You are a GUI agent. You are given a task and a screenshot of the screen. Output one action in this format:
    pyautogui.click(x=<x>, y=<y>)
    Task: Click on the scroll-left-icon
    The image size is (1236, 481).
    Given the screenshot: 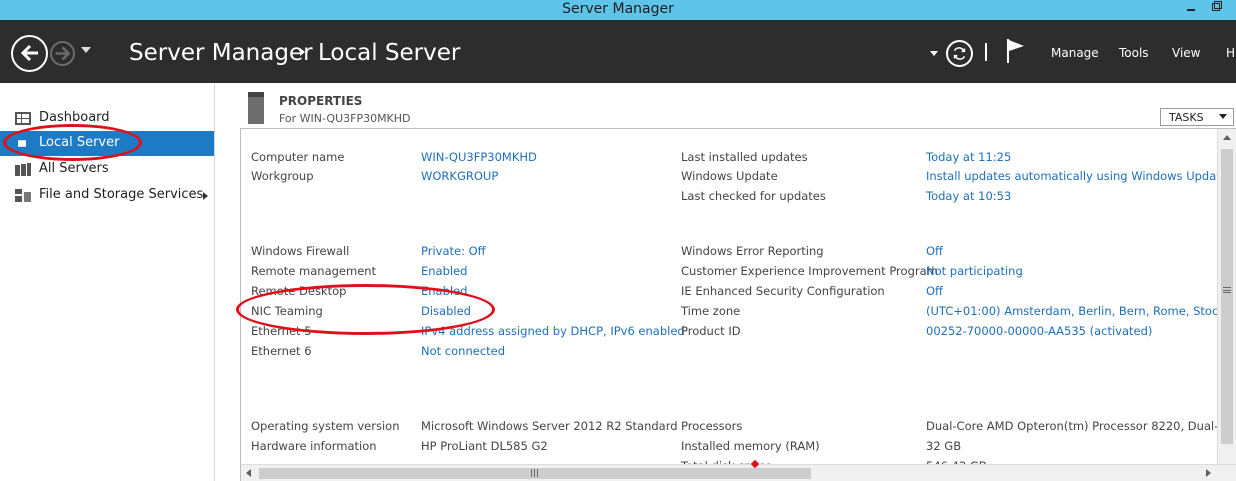 What is the action you would take?
    pyautogui.click(x=248, y=473)
    